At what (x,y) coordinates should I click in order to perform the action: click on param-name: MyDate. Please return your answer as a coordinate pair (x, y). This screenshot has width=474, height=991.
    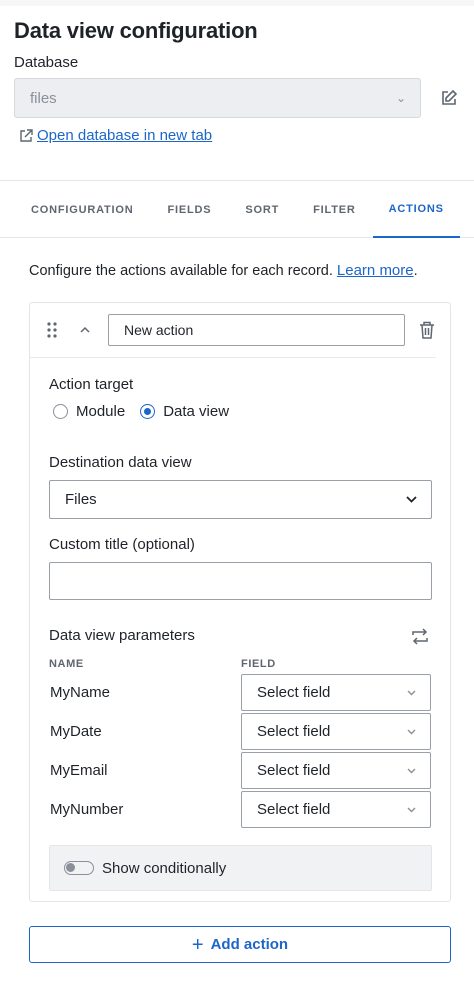
    Looking at the image, I should click on (76, 731).